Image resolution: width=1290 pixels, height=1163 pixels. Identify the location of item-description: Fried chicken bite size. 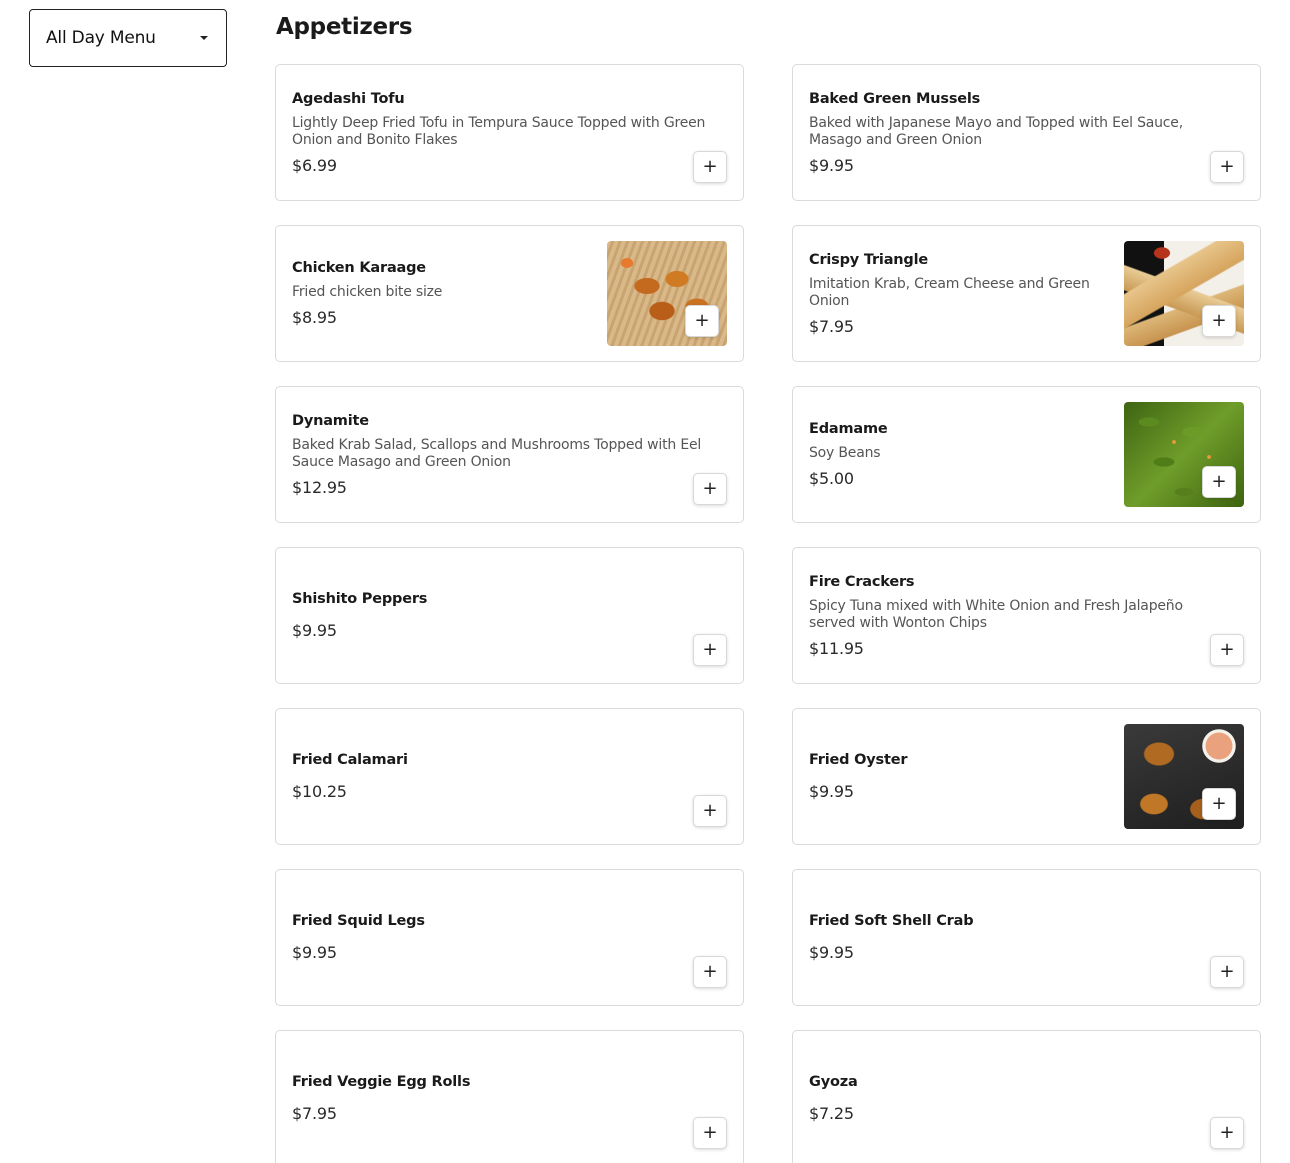
(367, 292).